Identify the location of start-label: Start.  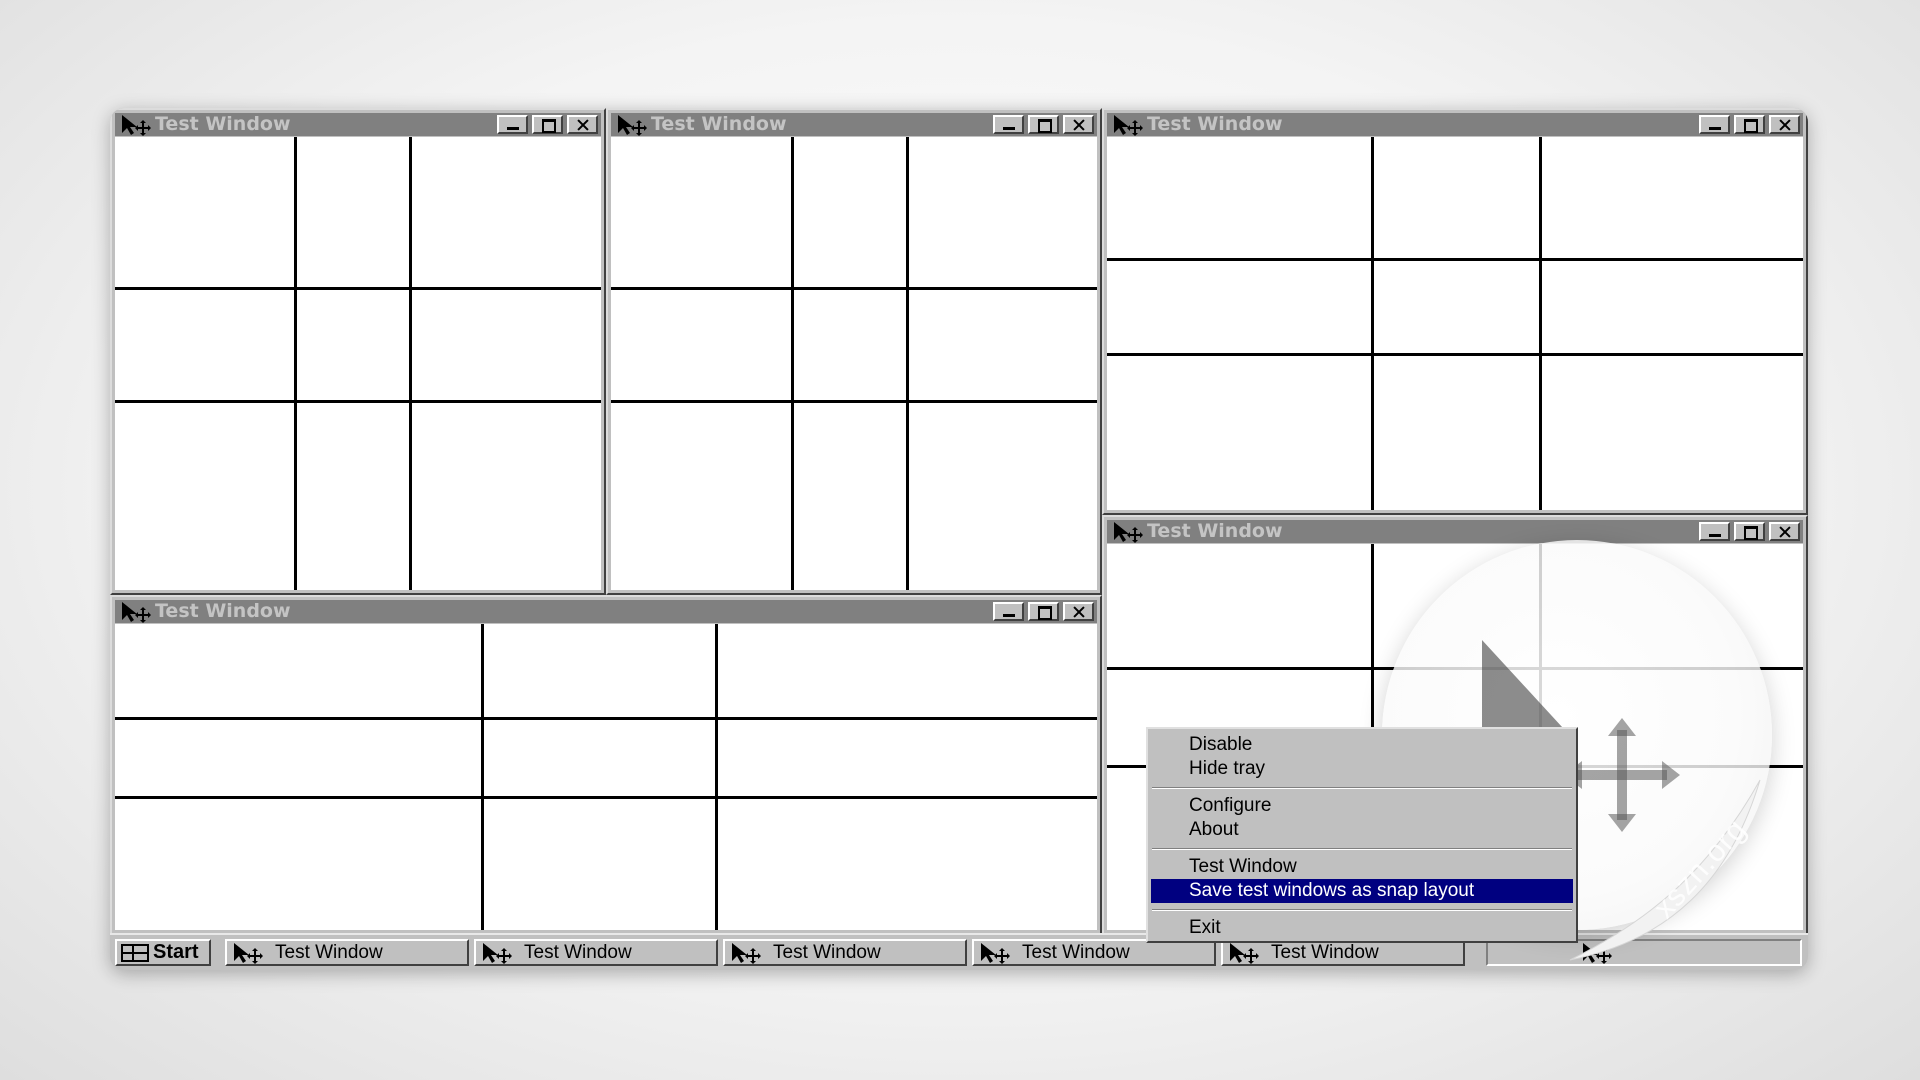
(176, 952).